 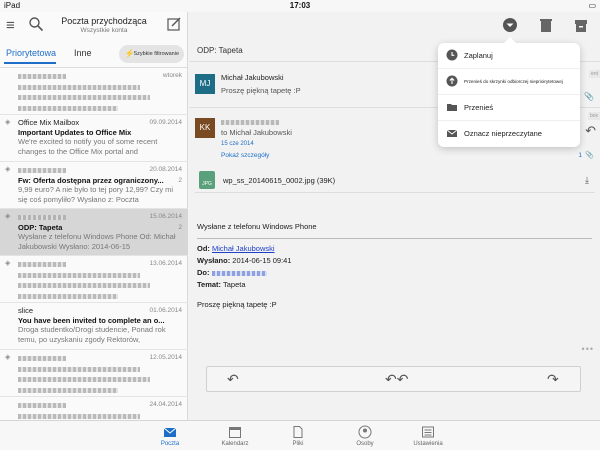 I want to click on bottom-tab-bar: Poczta Kalendarz Pliki Osoby Ustawienia, so click(x=300, y=435).